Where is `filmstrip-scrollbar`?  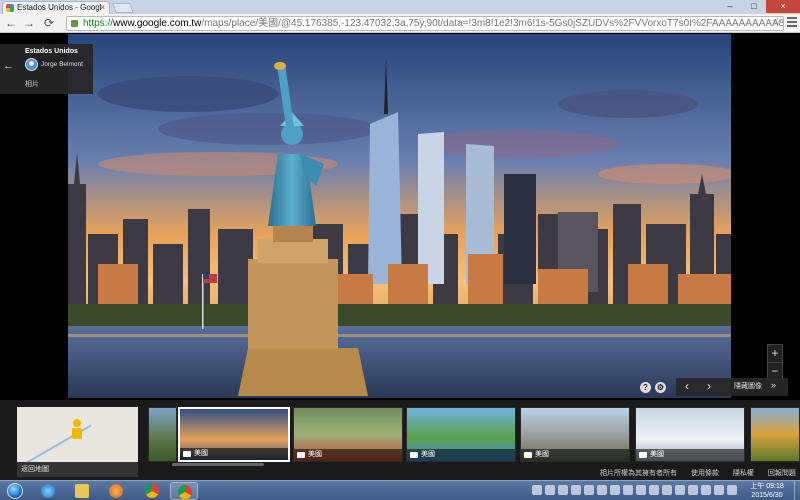
filmstrip-scrollbar is located at coordinates (218, 464).